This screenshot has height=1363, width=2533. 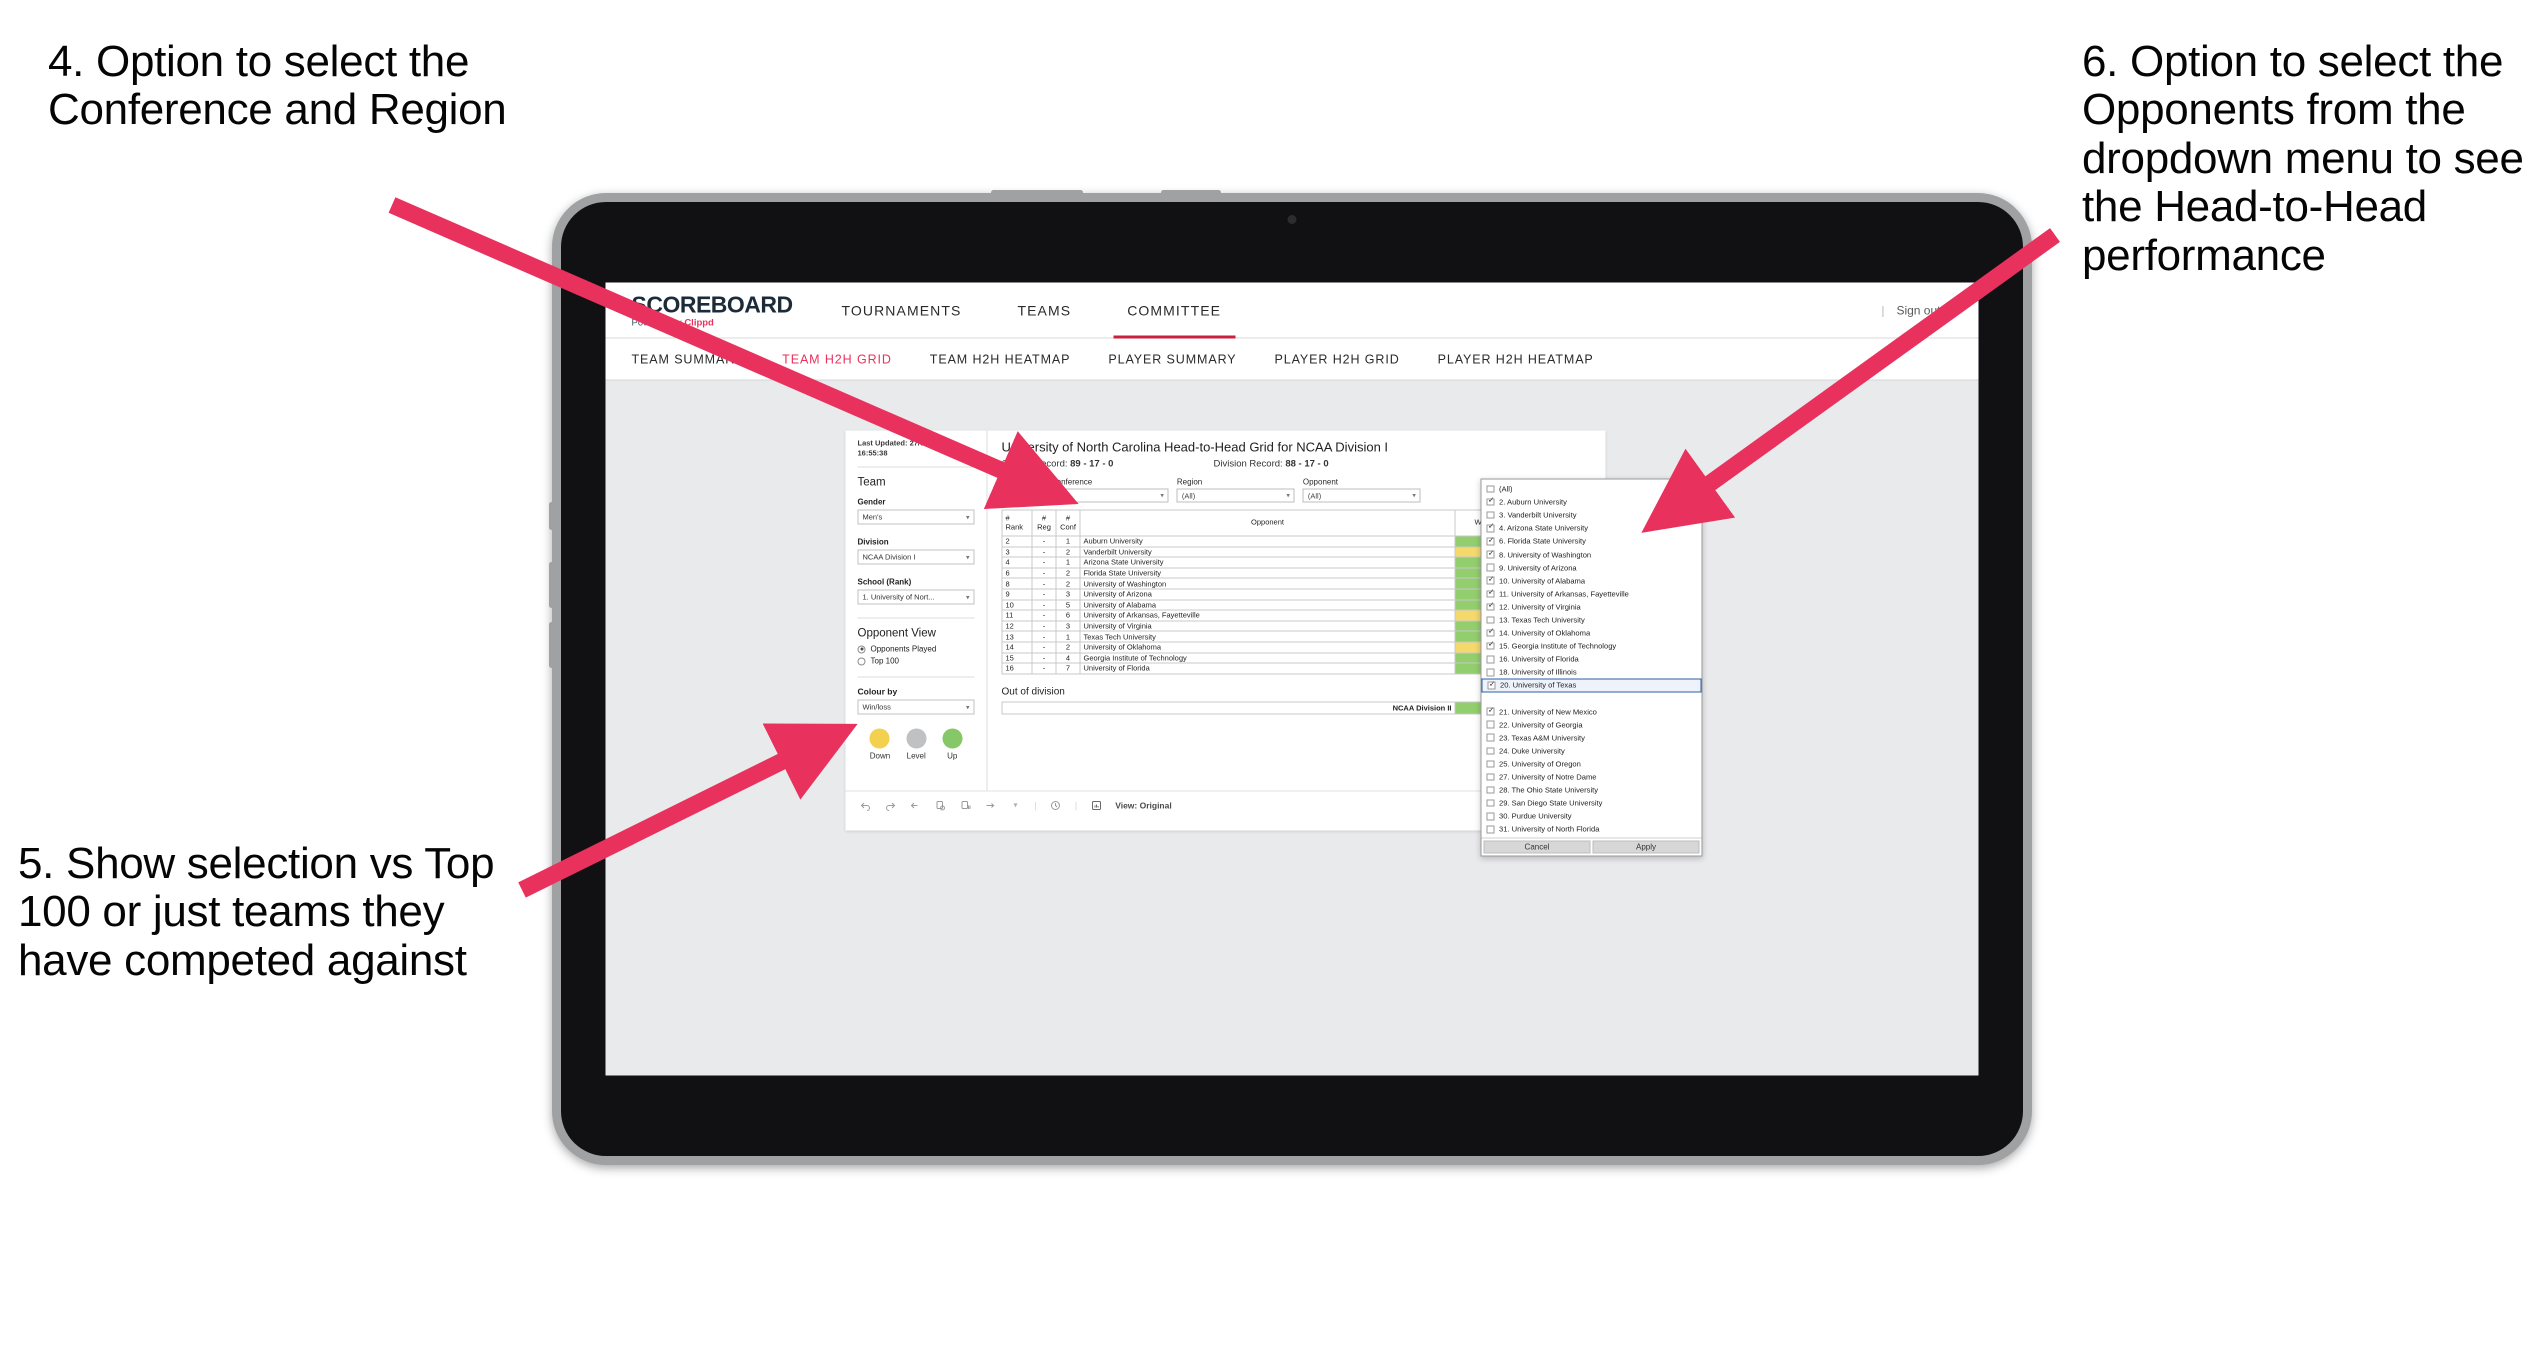 I want to click on school-rank-select: 1. University of Nort... ▾, so click(x=916, y=597).